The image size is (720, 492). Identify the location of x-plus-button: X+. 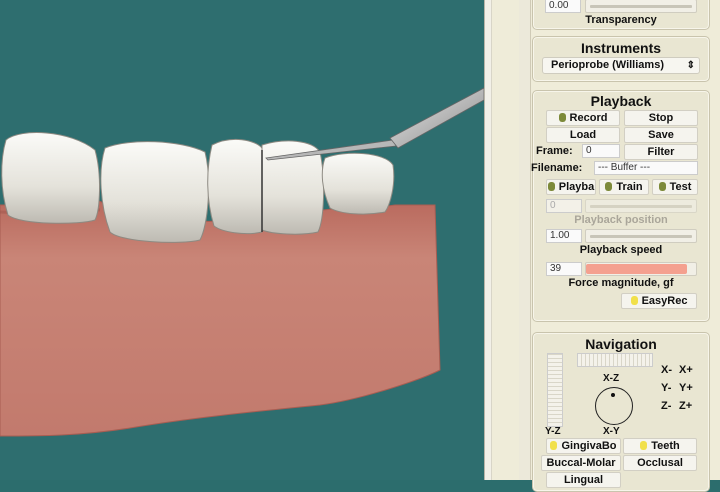
(686, 370).